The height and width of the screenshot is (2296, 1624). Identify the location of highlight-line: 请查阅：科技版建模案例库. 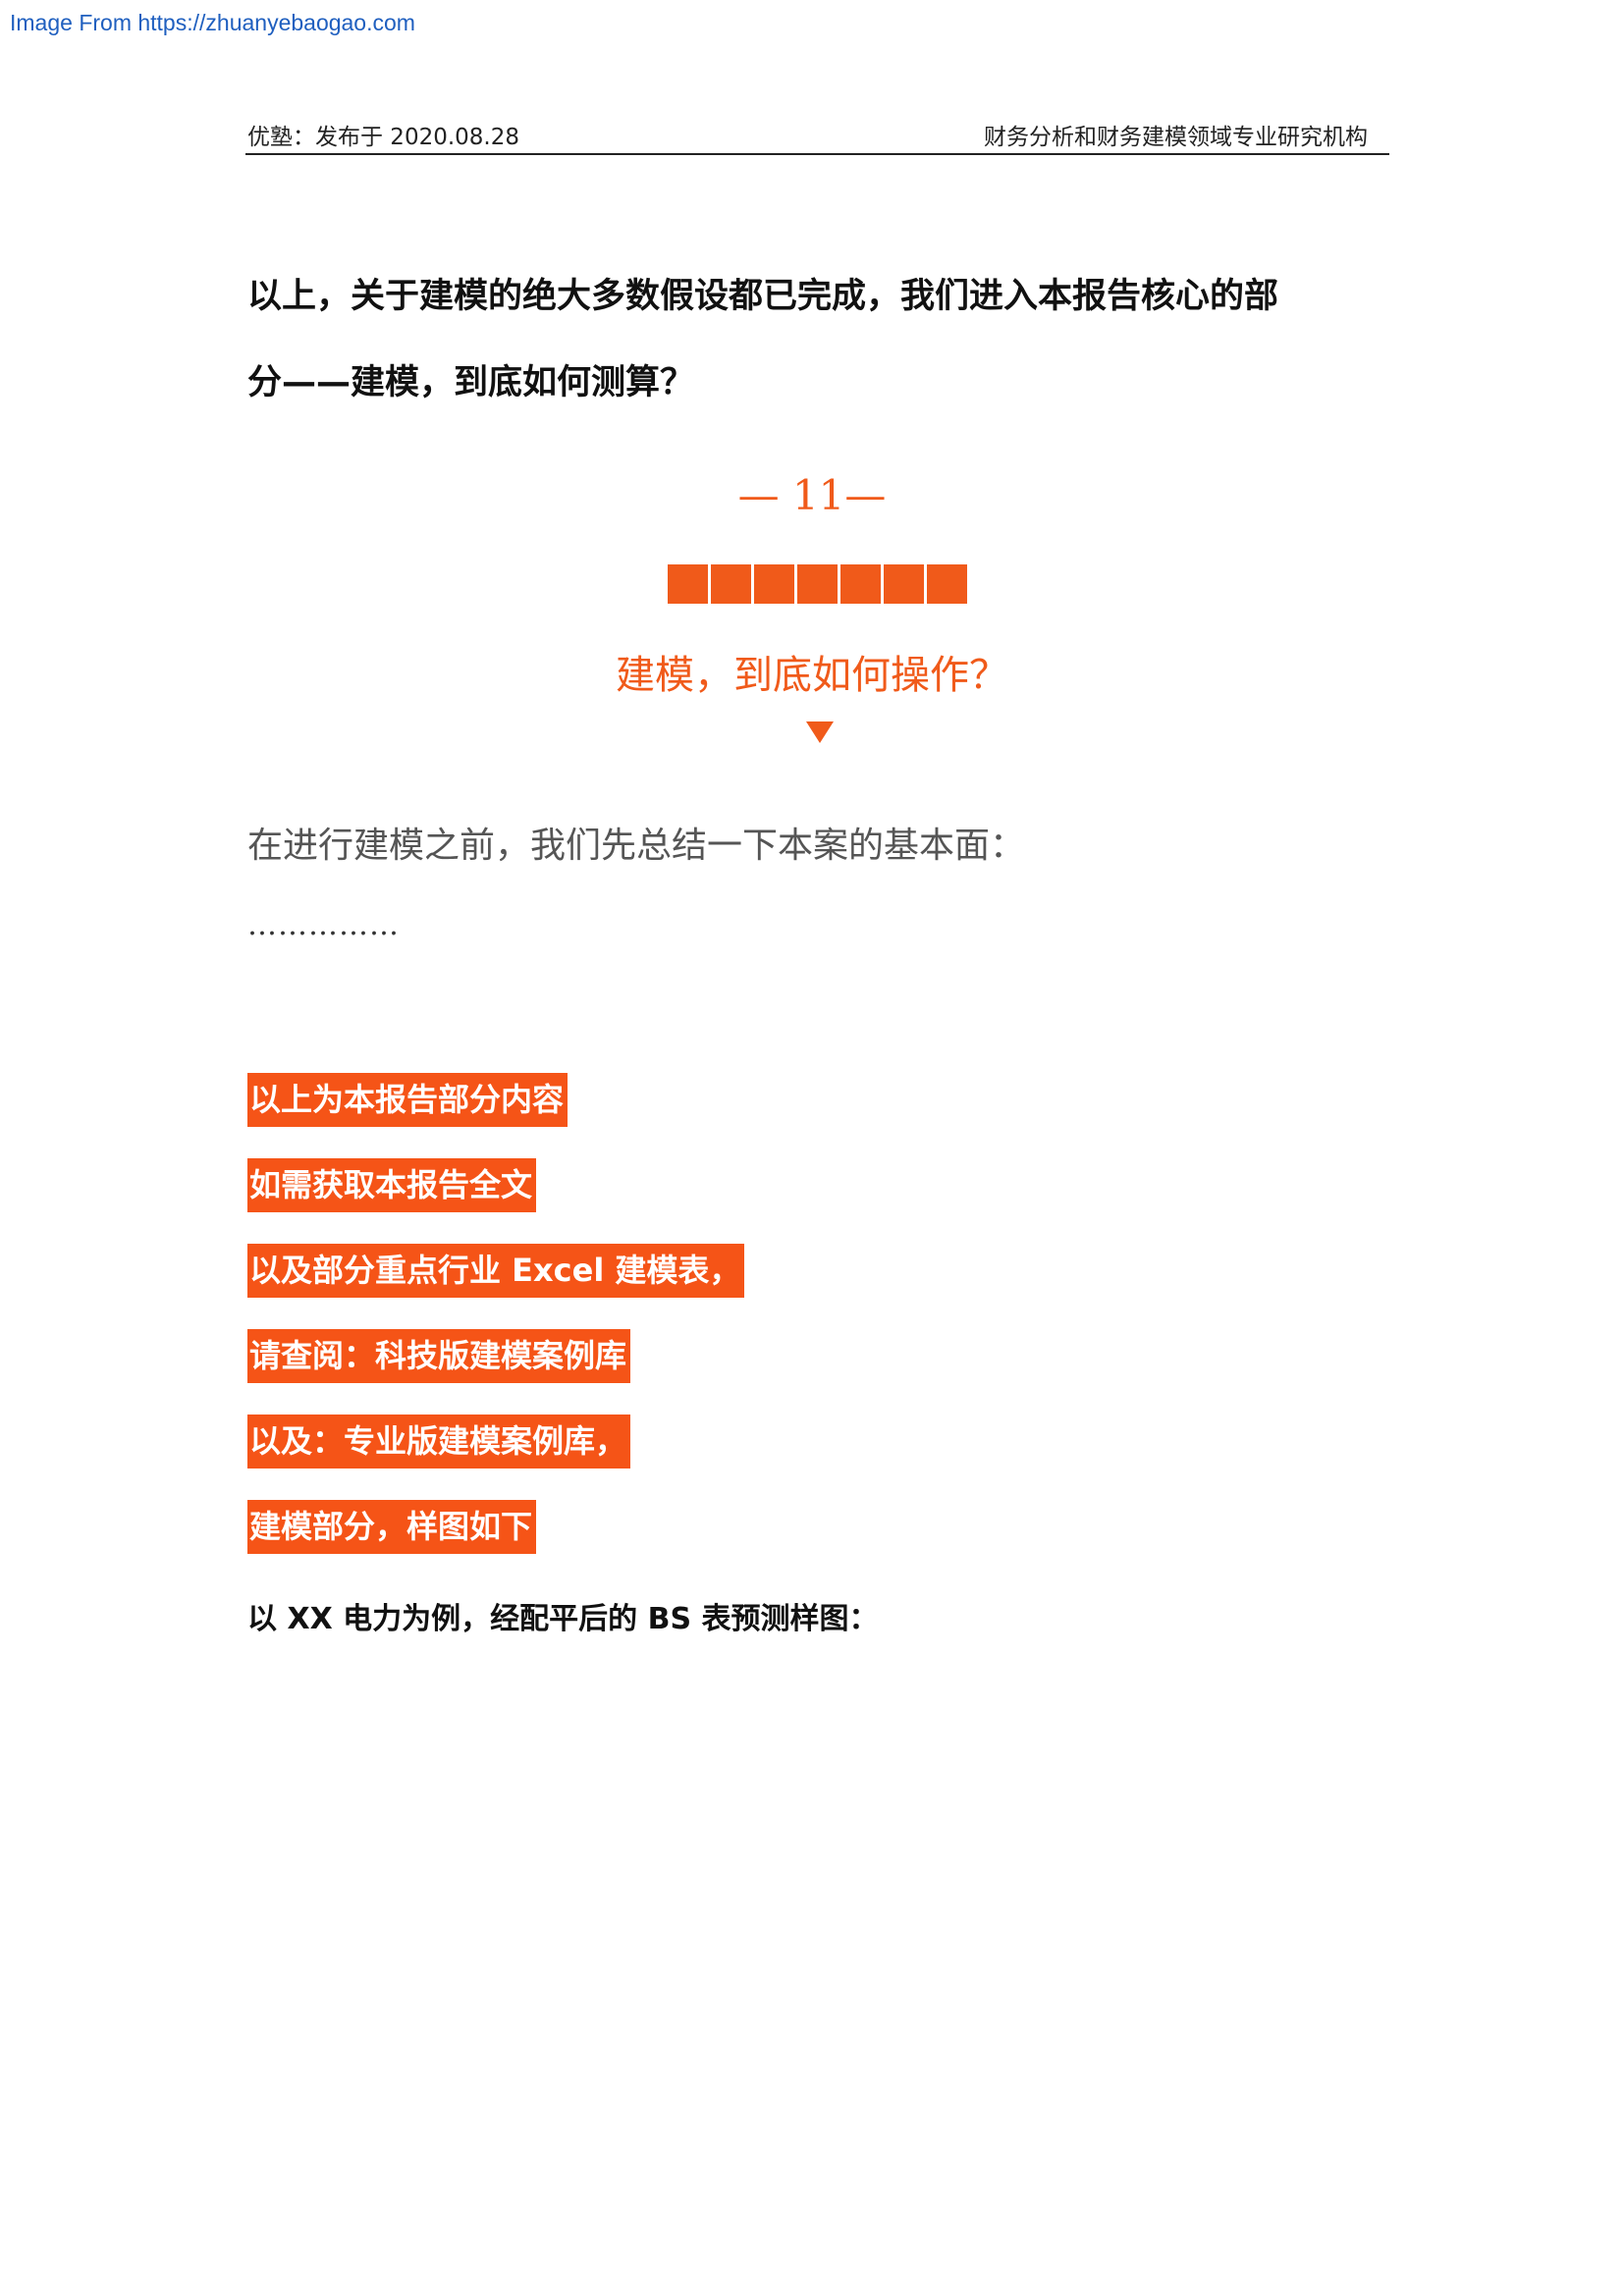
(439, 1356).